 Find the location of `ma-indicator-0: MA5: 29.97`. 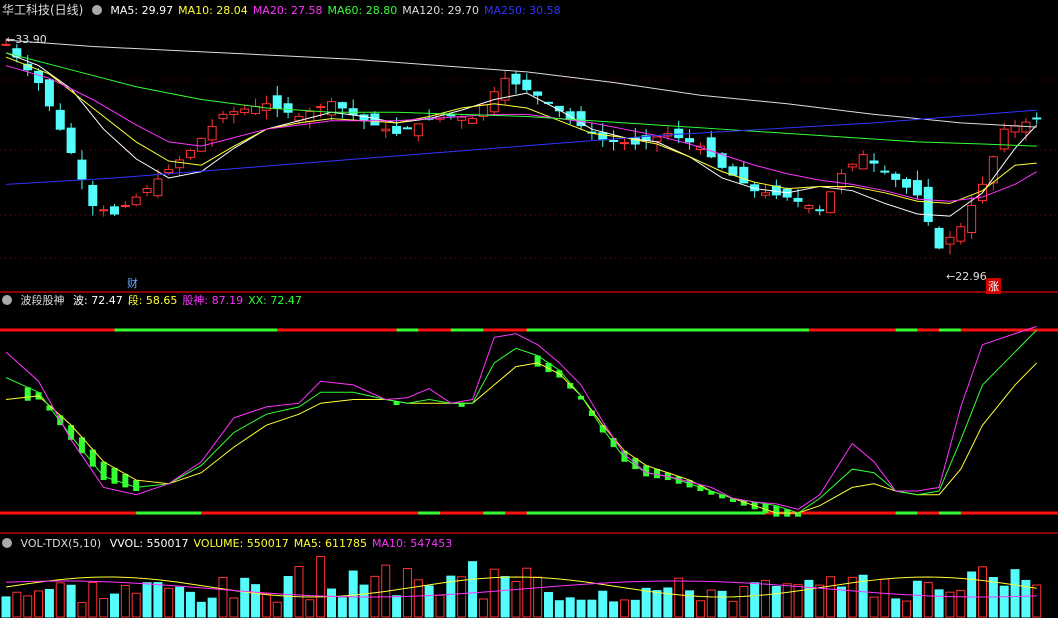

ma-indicator-0: MA5: 29.97 is located at coordinates (141, 10).